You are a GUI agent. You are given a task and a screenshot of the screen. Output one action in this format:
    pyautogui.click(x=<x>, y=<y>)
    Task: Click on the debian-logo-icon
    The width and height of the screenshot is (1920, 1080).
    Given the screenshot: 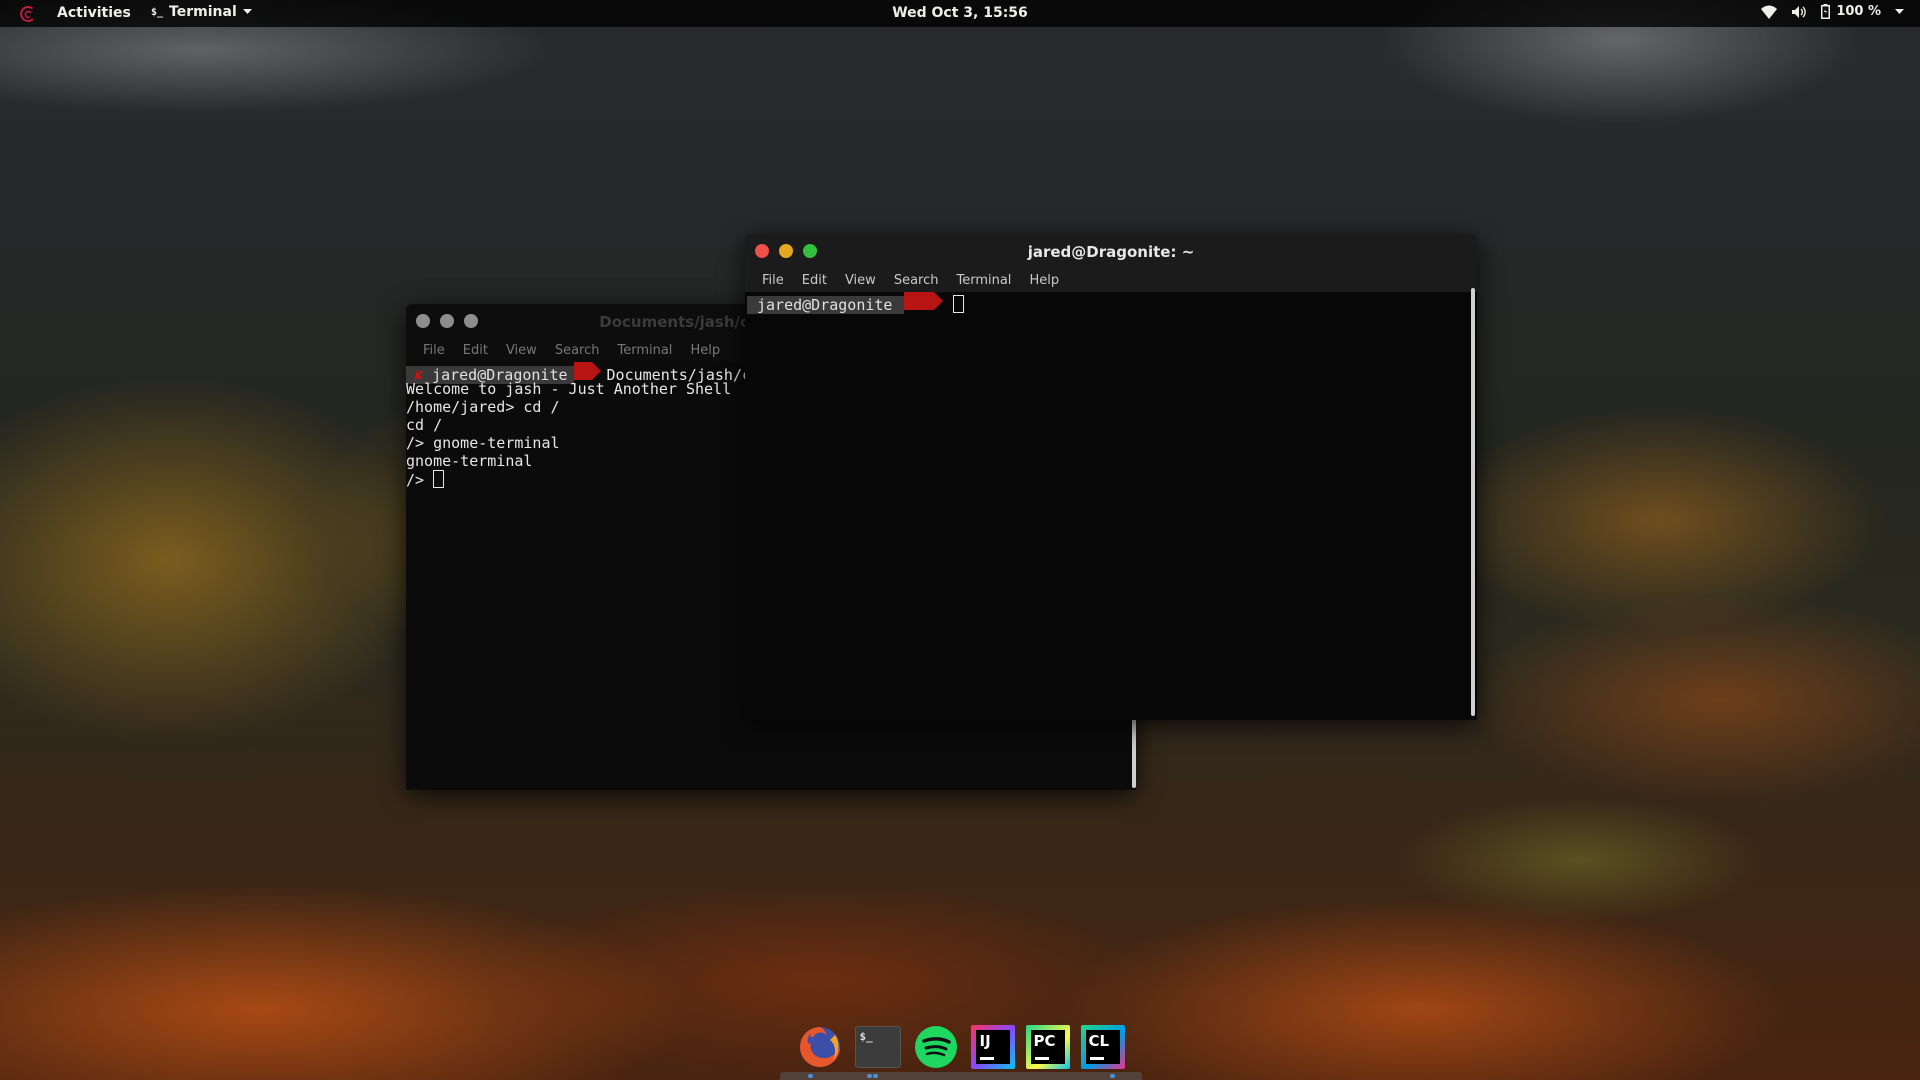 What is the action you would take?
    pyautogui.click(x=28, y=14)
    